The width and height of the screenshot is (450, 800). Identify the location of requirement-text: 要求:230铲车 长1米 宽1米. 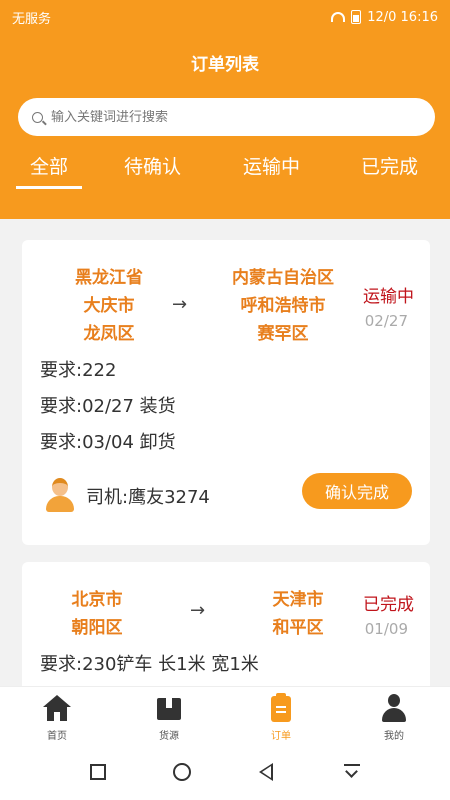
(149, 664).